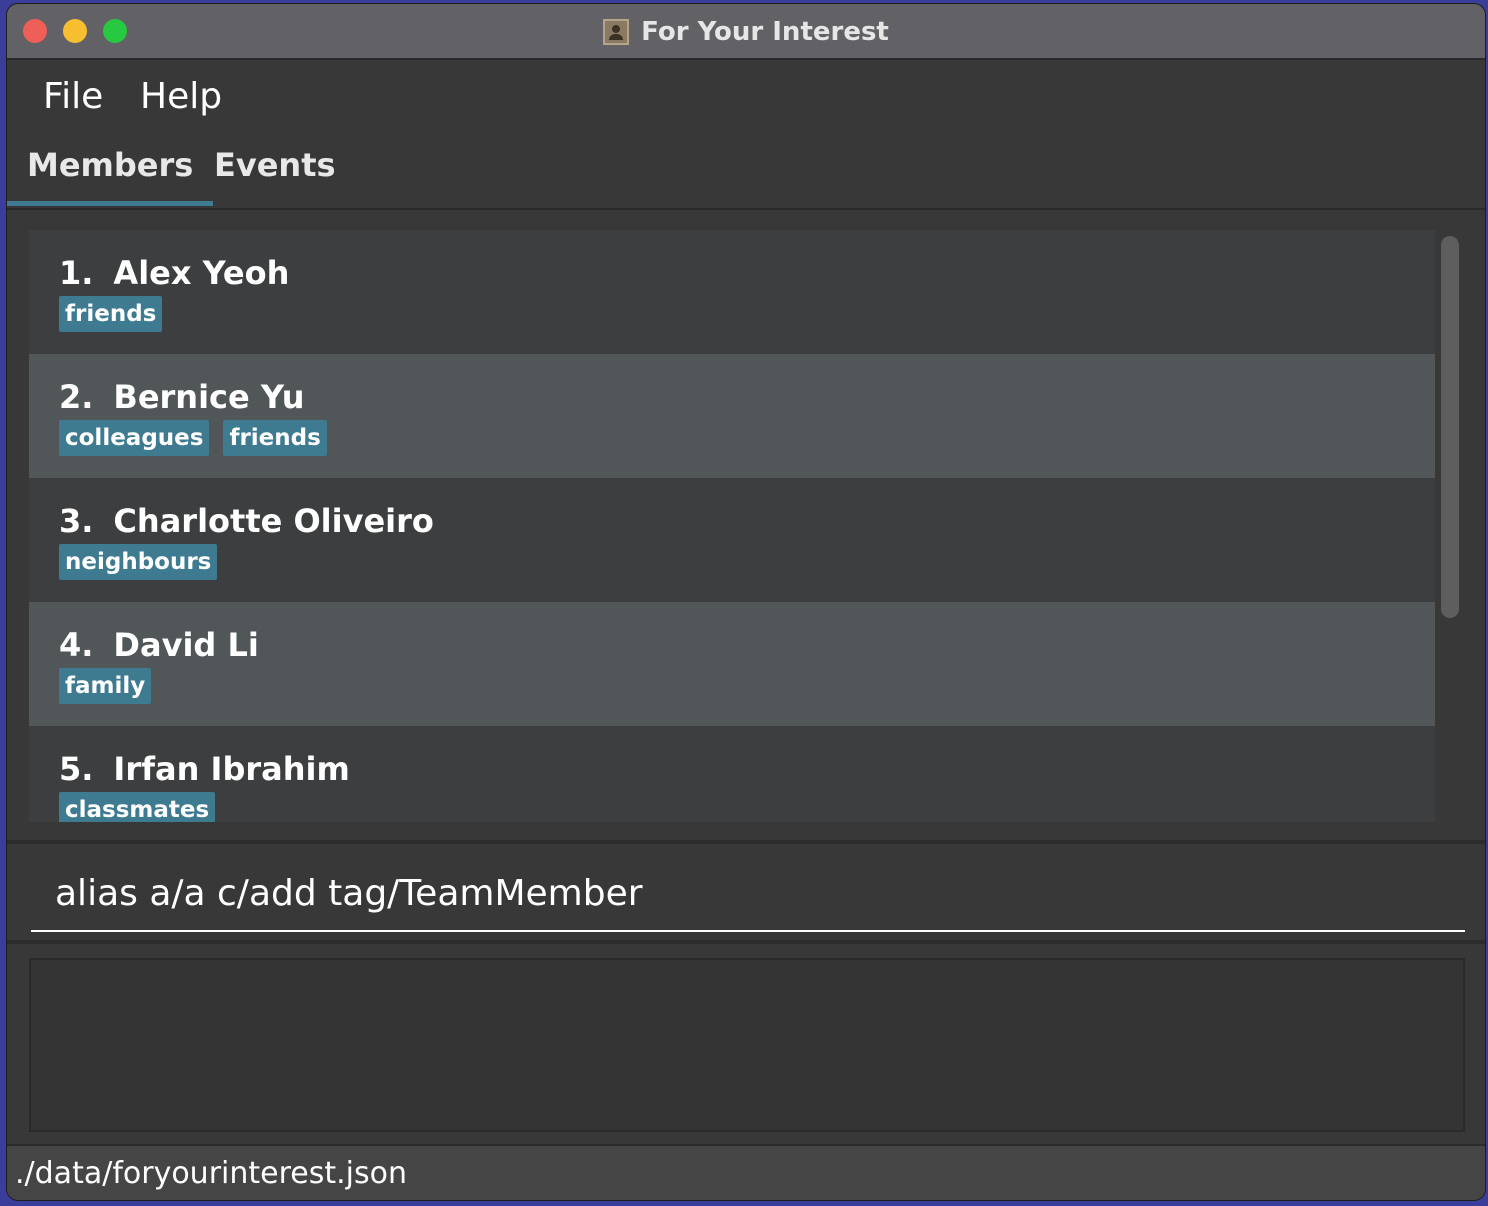  What do you see at coordinates (209, 397) in the screenshot?
I see `member-name: Bernice Yu` at bounding box center [209, 397].